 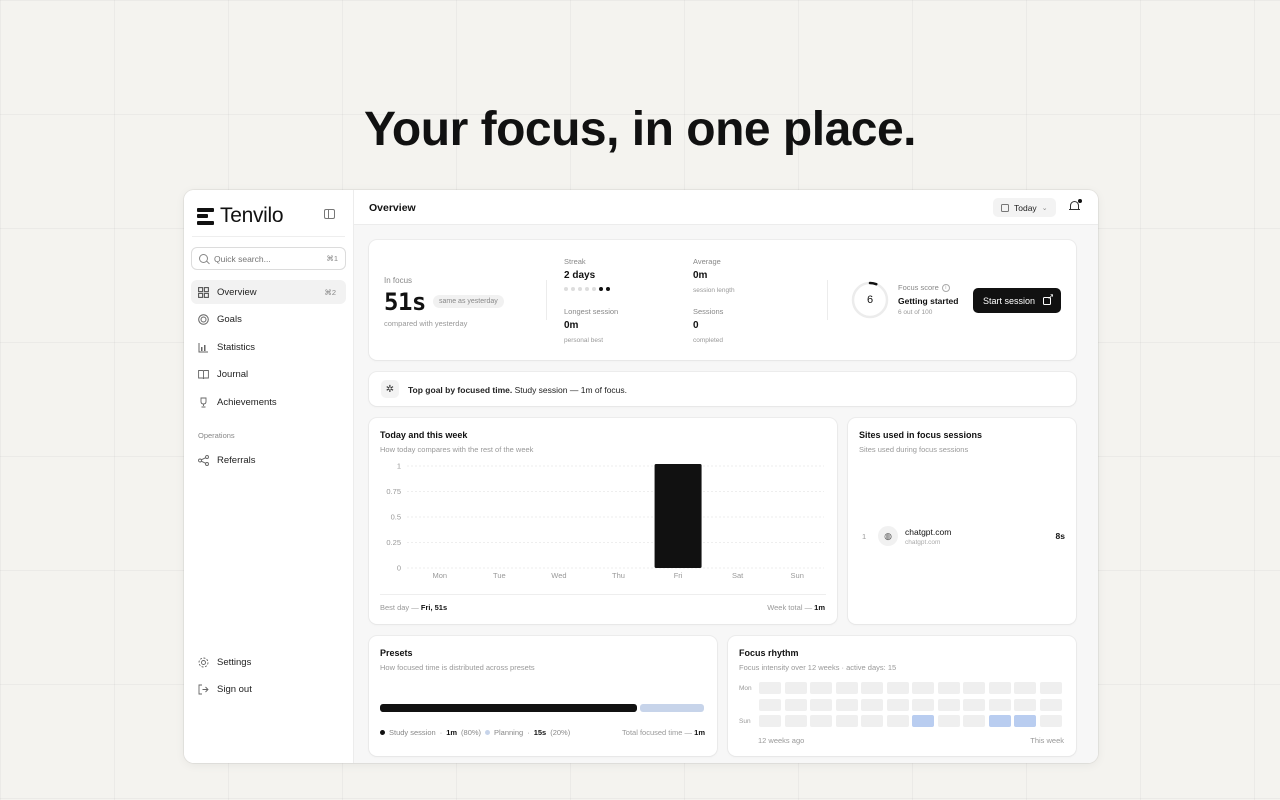 What do you see at coordinates (247, 402) in the screenshot?
I see `sidebar-item-label: Achievements` at bounding box center [247, 402].